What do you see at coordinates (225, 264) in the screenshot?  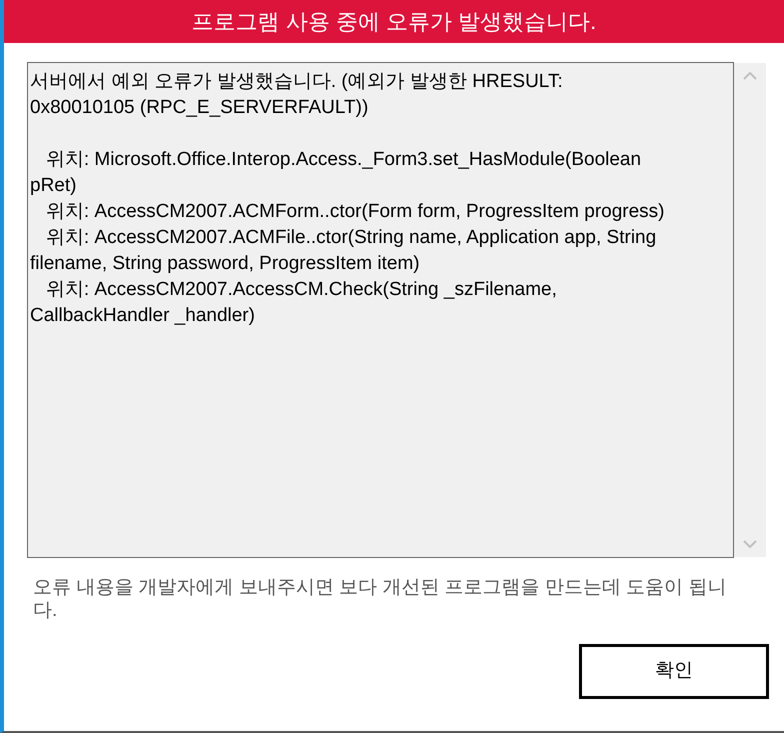 I see `detail-line: filename, String password, ProgressItem item)` at bounding box center [225, 264].